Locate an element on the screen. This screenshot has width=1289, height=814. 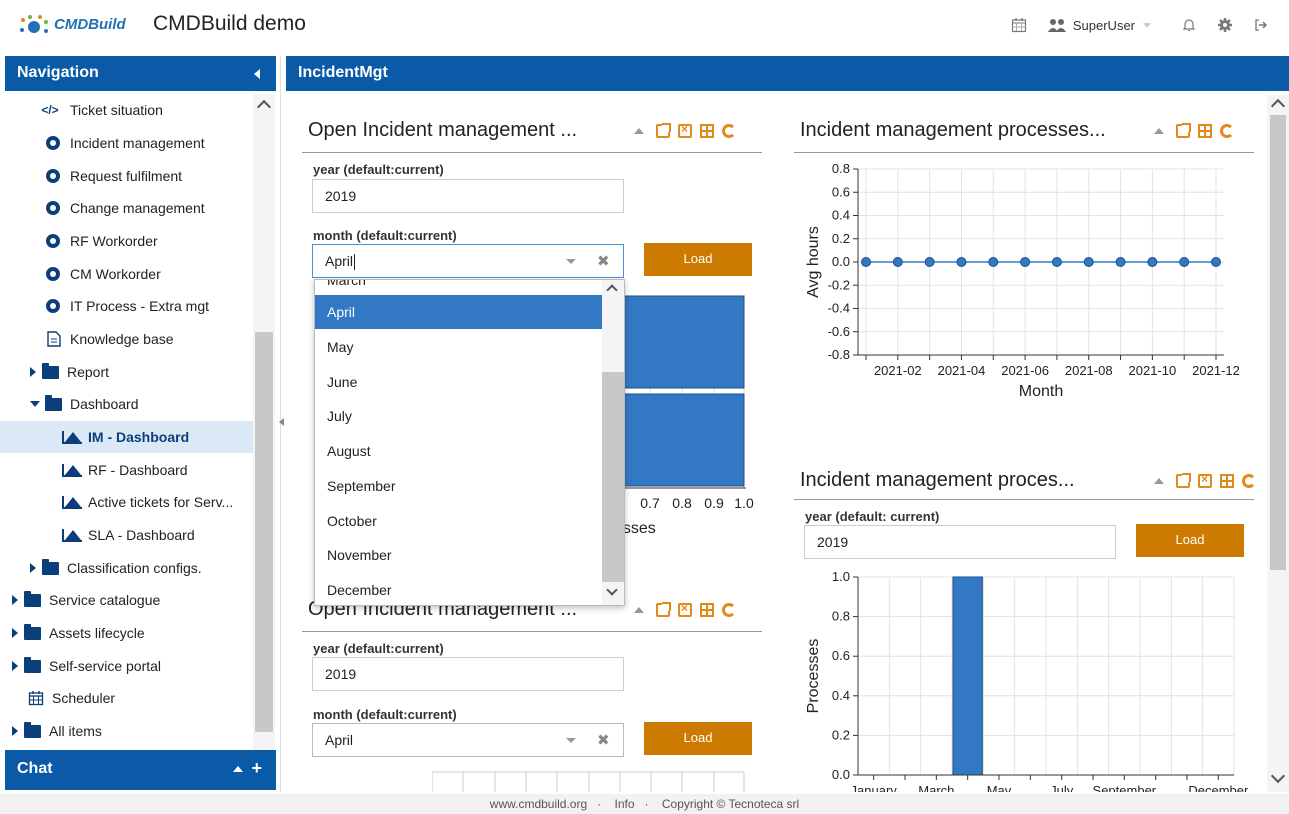
add-icon: + is located at coordinates (256, 768).